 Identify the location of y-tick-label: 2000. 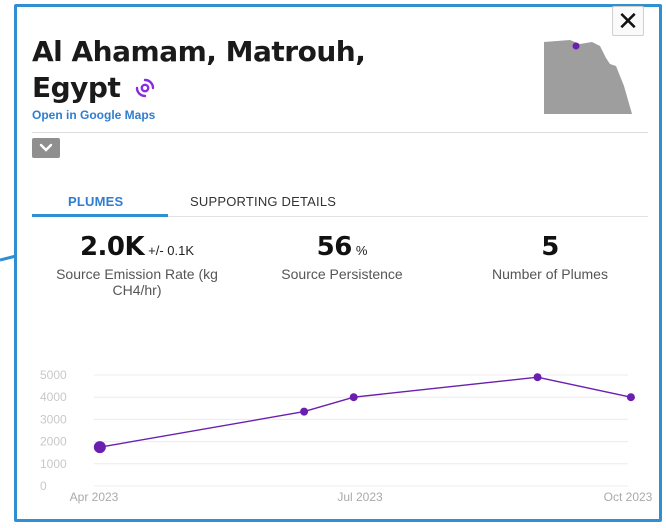
(53, 442).